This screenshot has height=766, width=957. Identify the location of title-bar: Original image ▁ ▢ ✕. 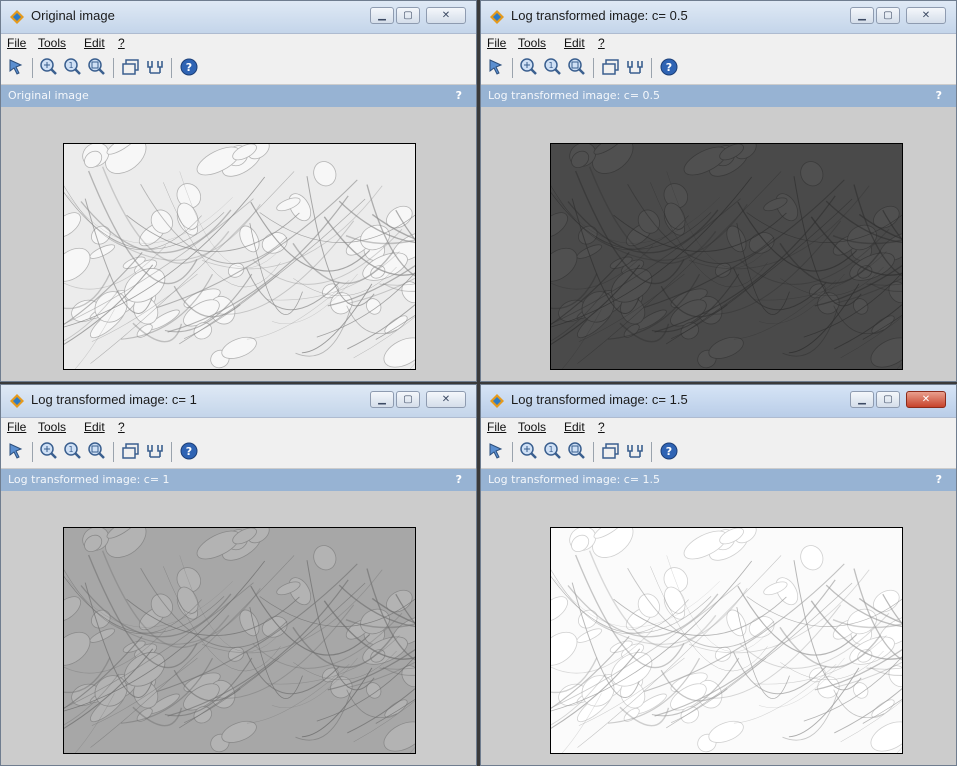
(238, 17).